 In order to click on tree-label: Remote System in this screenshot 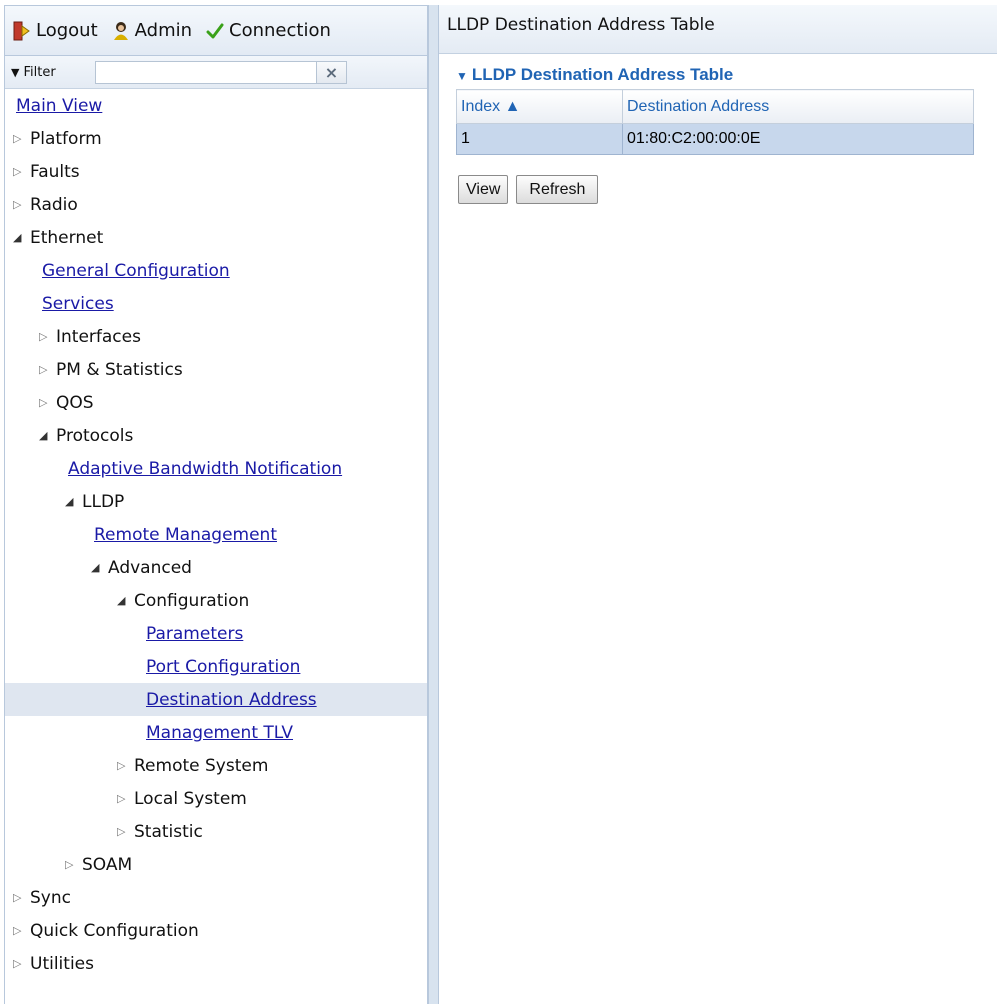, I will do `click(201, 766)`.